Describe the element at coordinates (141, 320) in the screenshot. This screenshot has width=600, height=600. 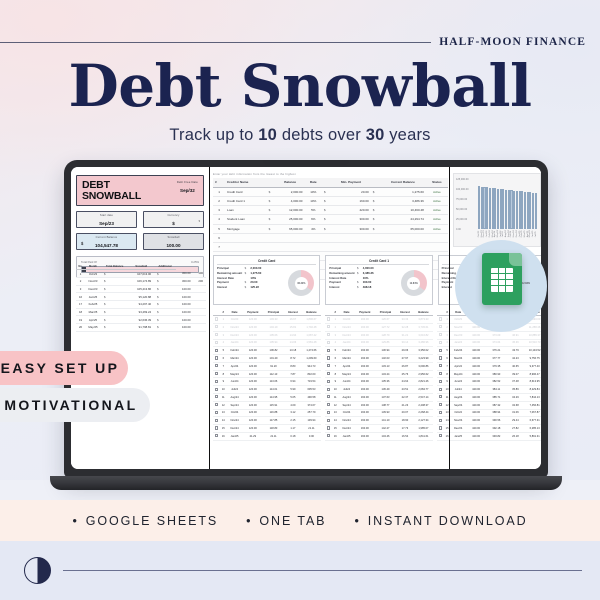
I see `table-row: 19 Apr/25 $ 92,636.39 $ 100.00` at that location.